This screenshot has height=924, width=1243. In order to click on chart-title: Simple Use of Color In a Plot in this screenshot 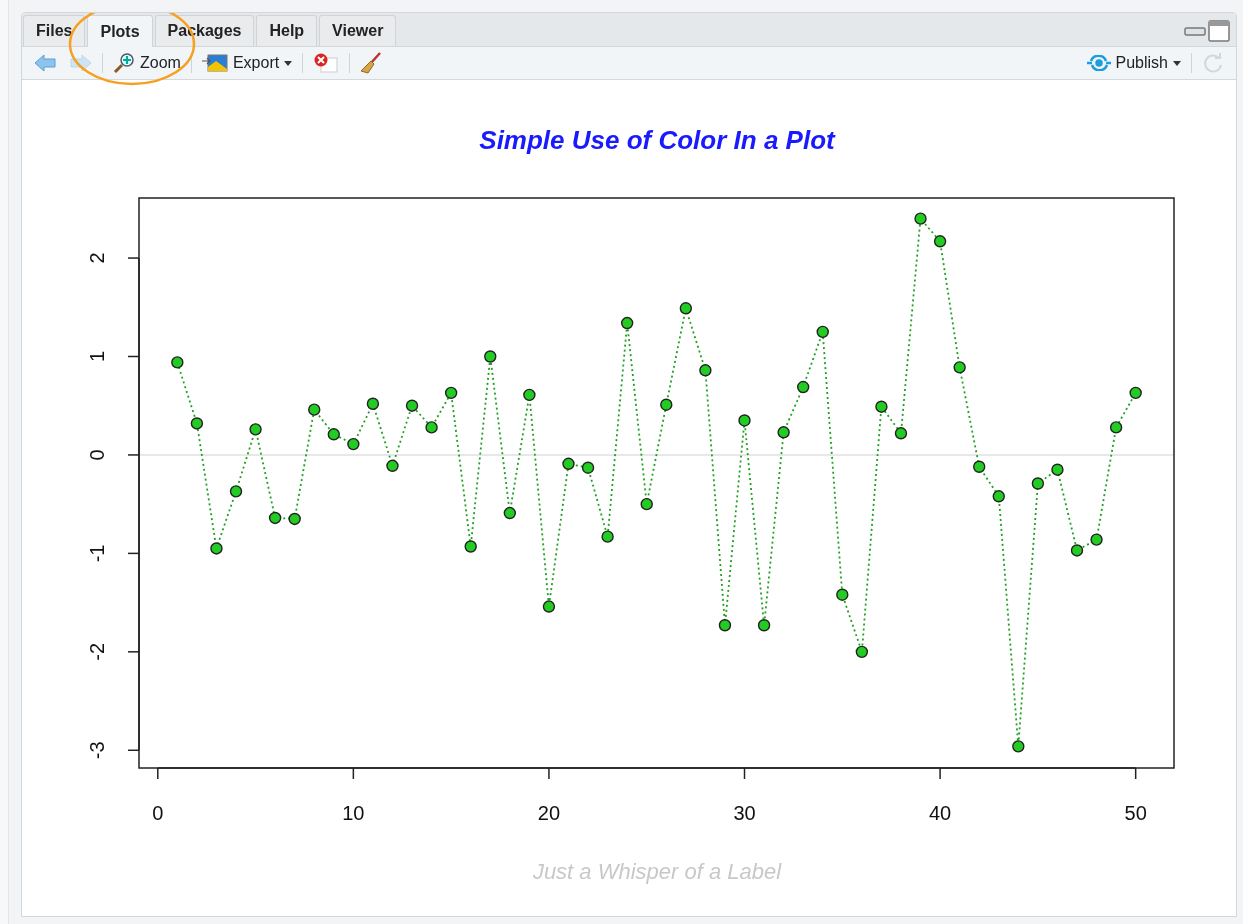, I will do `click(657, 140)`.